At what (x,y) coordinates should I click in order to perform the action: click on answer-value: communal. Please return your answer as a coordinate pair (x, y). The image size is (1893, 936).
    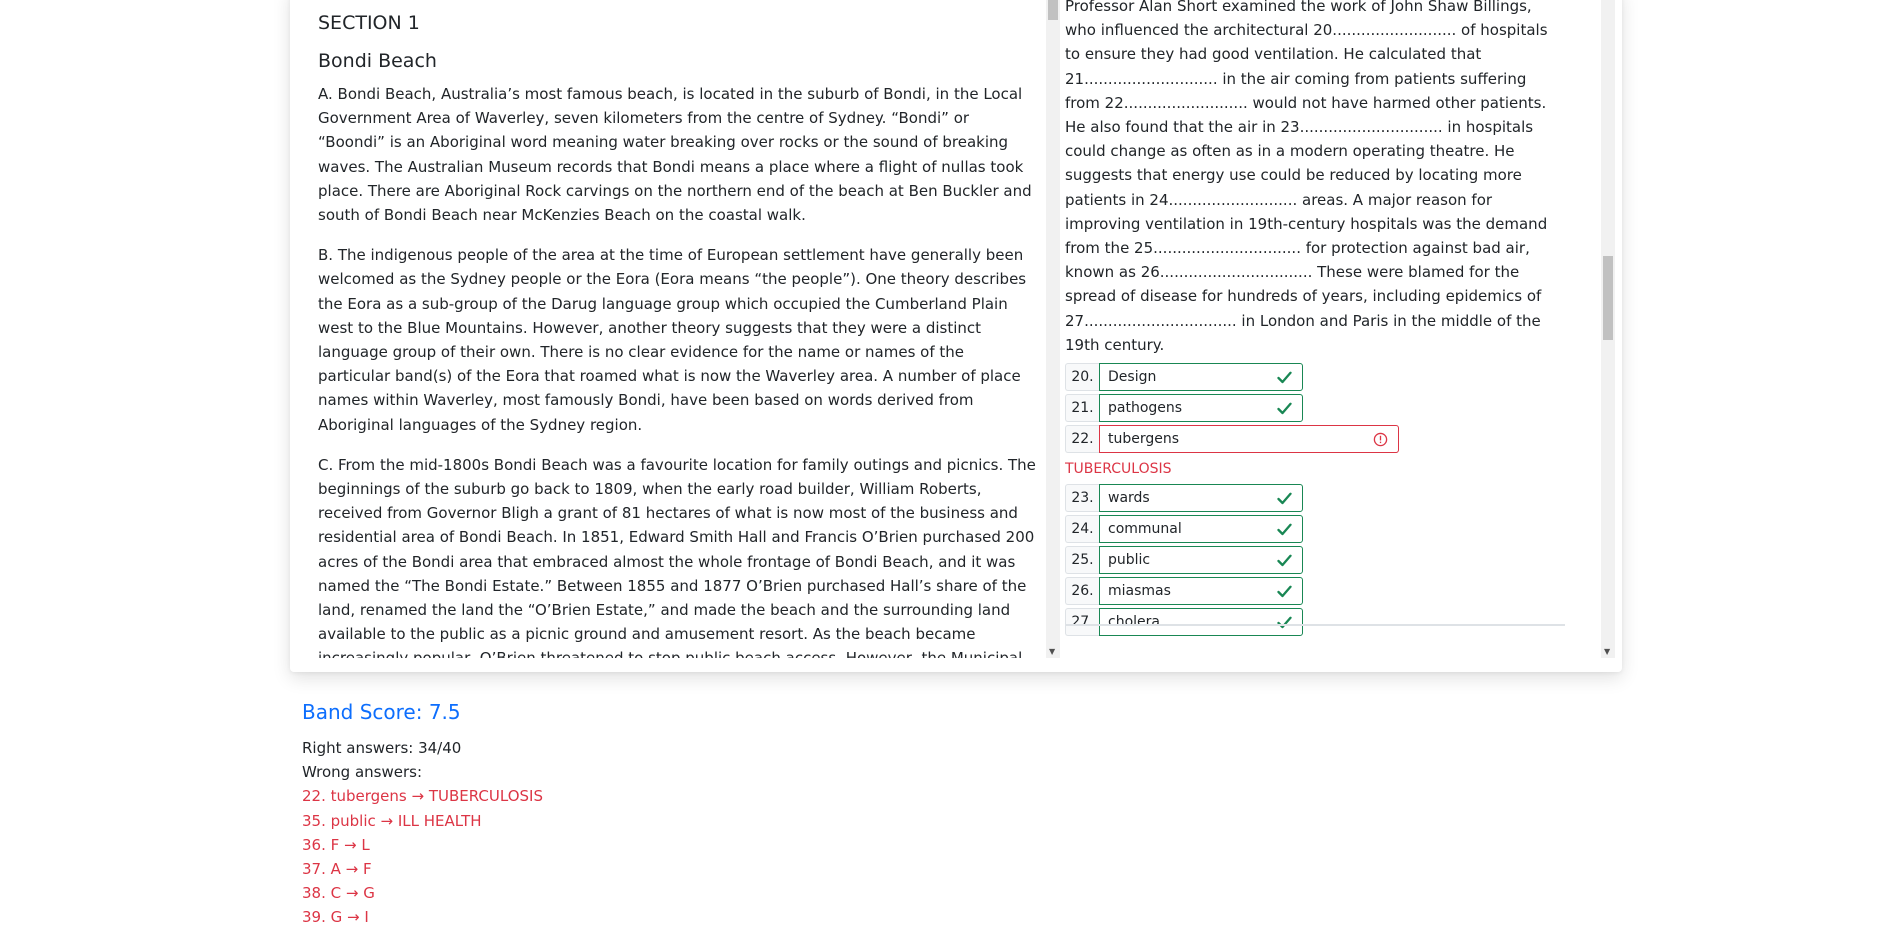
    Looking at the image, I should click on (1145, 529).